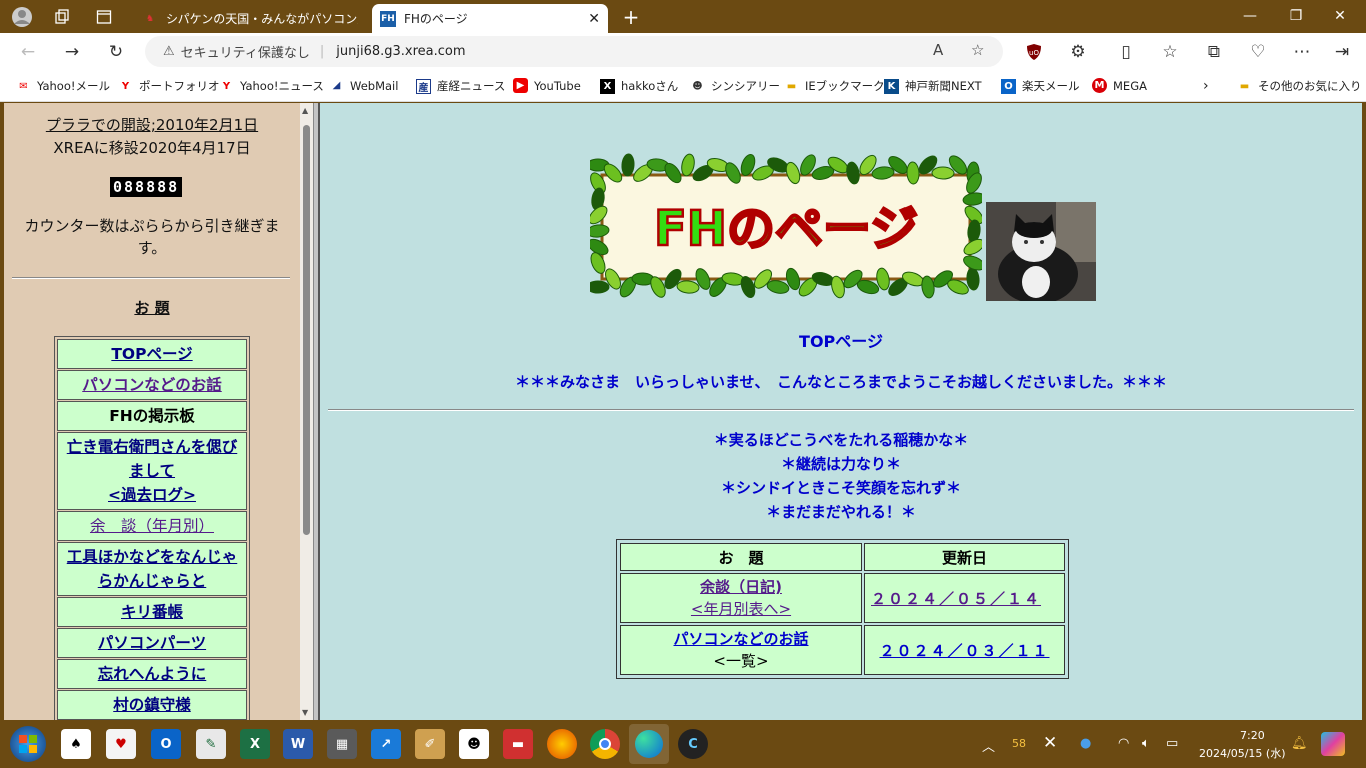 The image size is (1366, 768). I want to click on bookmark-sankei: 産産経ニュース, so click(460, 86).